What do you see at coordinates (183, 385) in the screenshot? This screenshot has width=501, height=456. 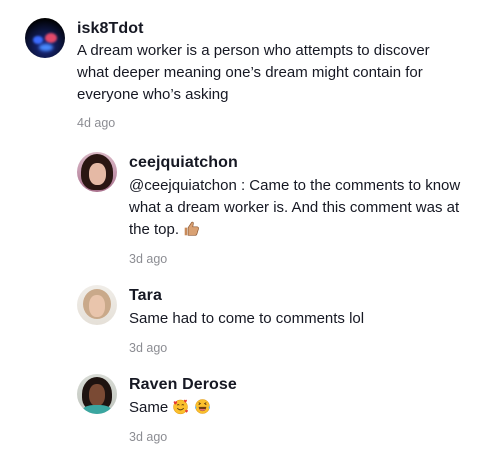 I see `reply-username: Raven Derose` at bounding box center [183, 385].